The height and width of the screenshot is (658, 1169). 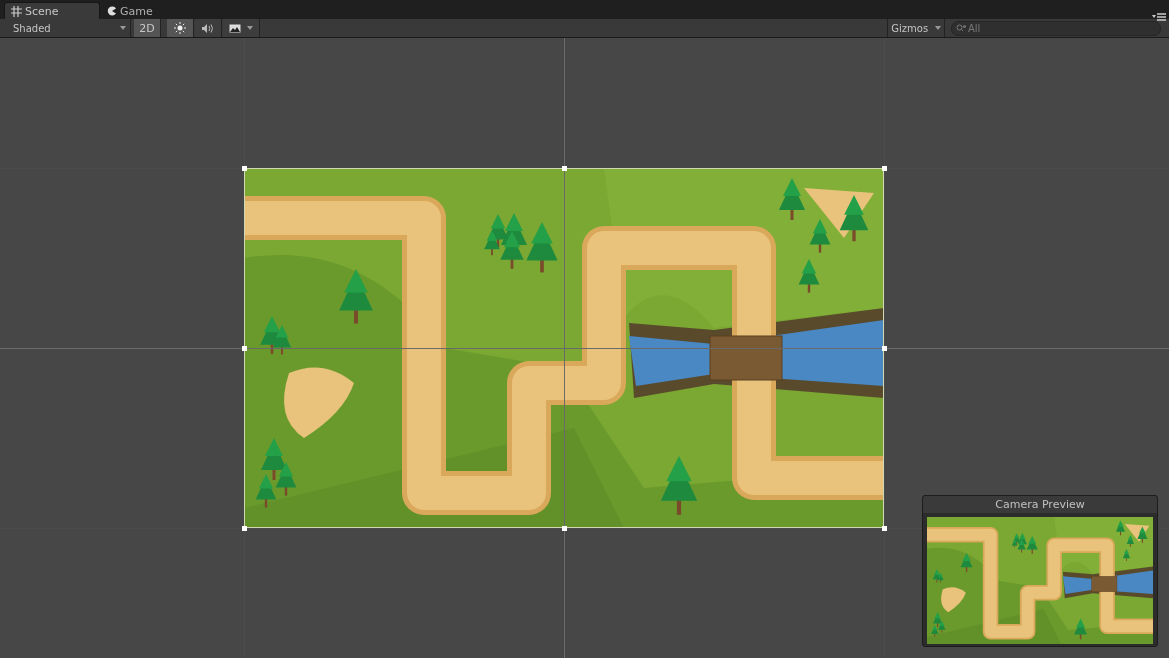 I want to click on pacman-icon, so click(x=112, y=11).